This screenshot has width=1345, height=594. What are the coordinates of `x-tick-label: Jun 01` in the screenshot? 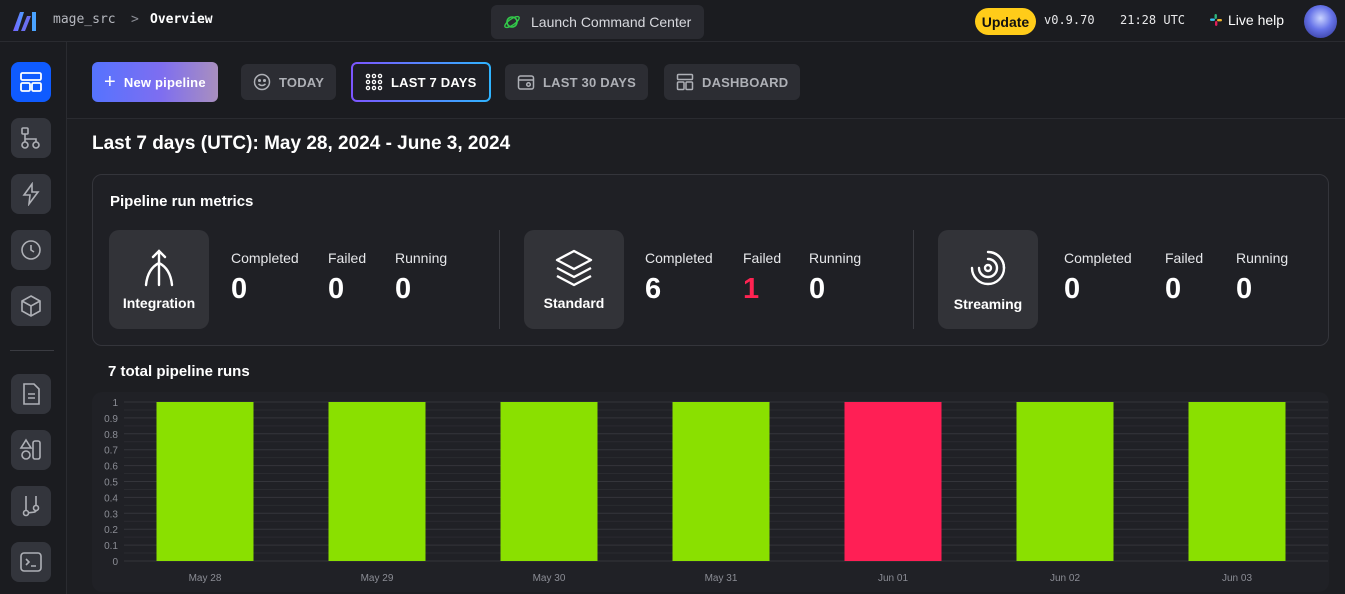 It's located at (893, 578).